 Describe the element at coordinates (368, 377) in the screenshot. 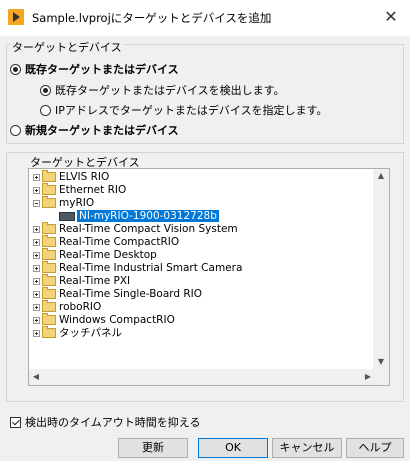

I see `scroll-right-icon: ▶` at that location.